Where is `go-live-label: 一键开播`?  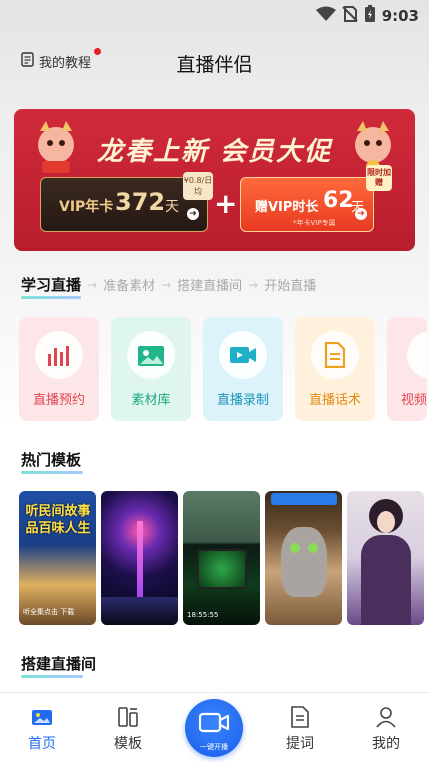
go-live-label: 一键开播 is located at coordinates (214, 747).